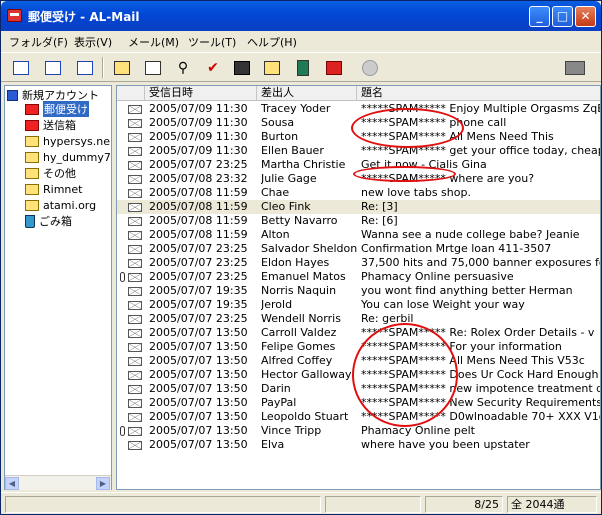 This screenshot has height=515, width=602. I want to click on cell-from: Betty Navarro, so click(299, 220).